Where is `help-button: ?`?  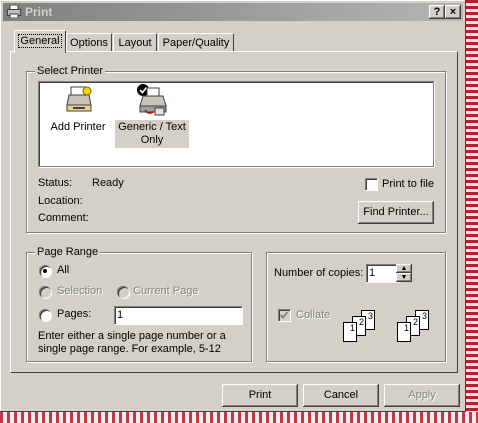 help-button: ? is located at coordinates (437, 12).